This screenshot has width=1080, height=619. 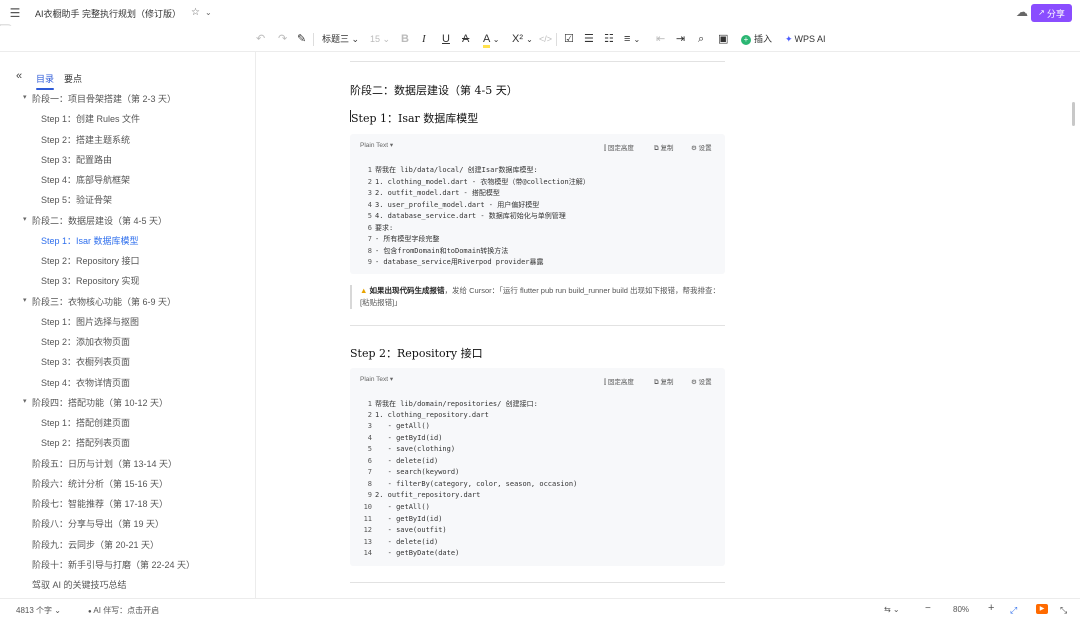 What do you see at coordinates (99, 301) in the screenshot?
I see `toc-item: ▾ 阶段三：衣物核心功能（第 6-9 天）` at bounding box center [99, 301].